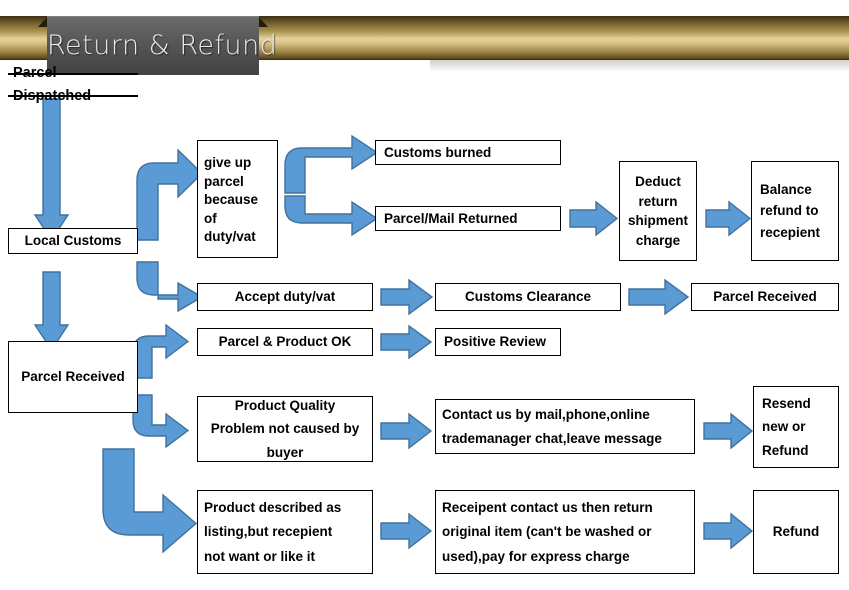 The image size is (849, 590). I want to click on node-label: Customs Clearance, so click(528, 297).